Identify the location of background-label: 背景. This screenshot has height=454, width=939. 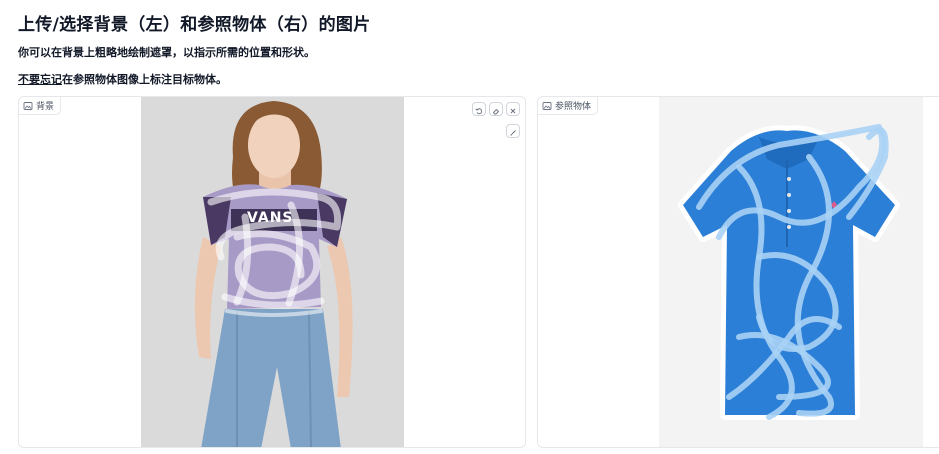
(45, 107).